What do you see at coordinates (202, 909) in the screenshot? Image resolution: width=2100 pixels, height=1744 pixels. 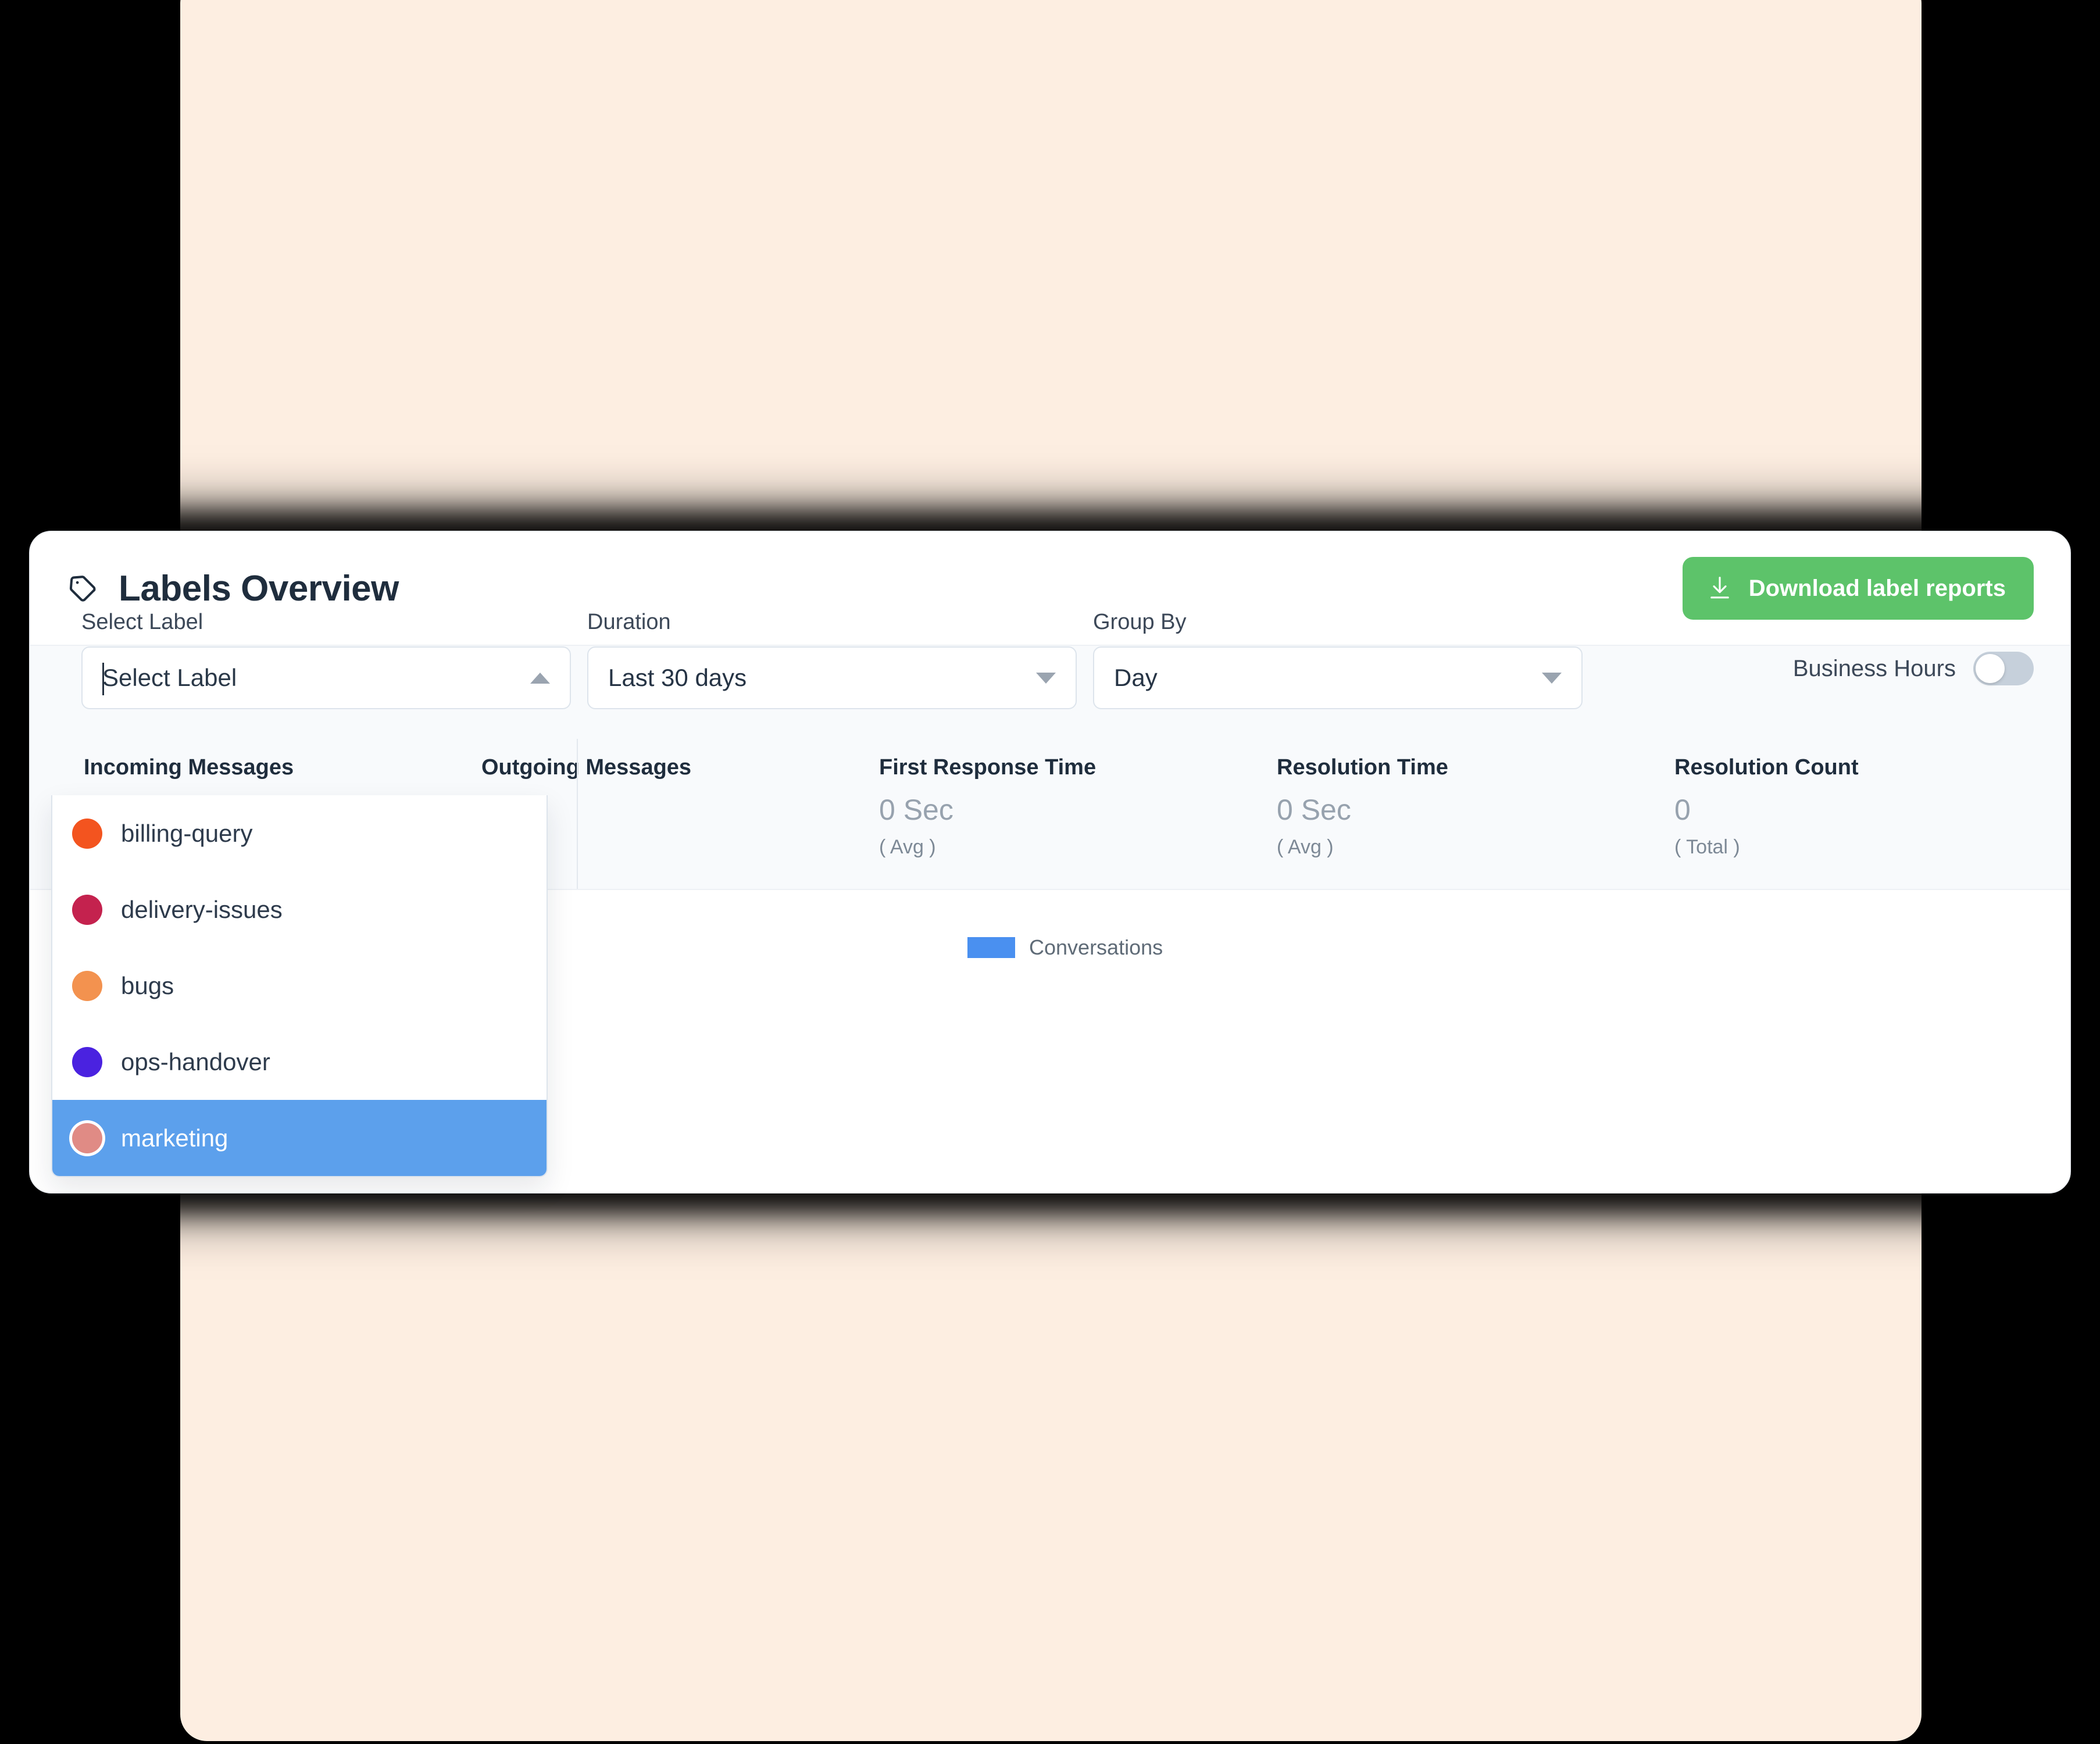 I see `label-option-text: delivery-issues` at bounding box center [202, 909].